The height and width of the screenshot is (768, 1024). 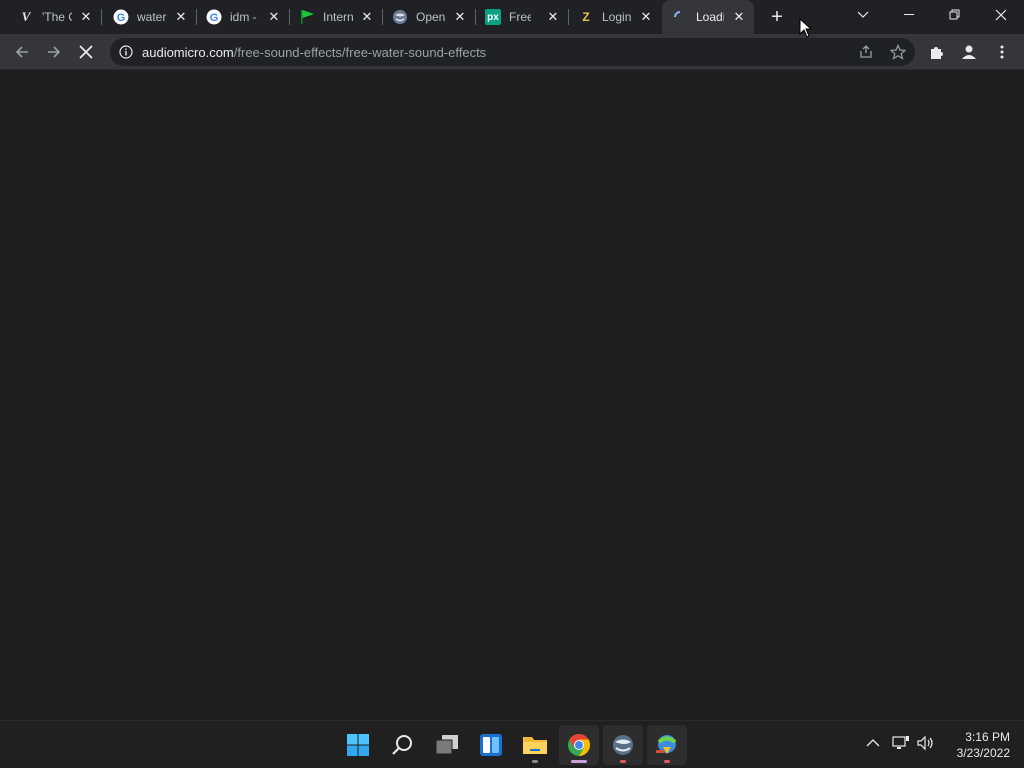 I want to click on tab-title: Open, so click(x=431, y=17).